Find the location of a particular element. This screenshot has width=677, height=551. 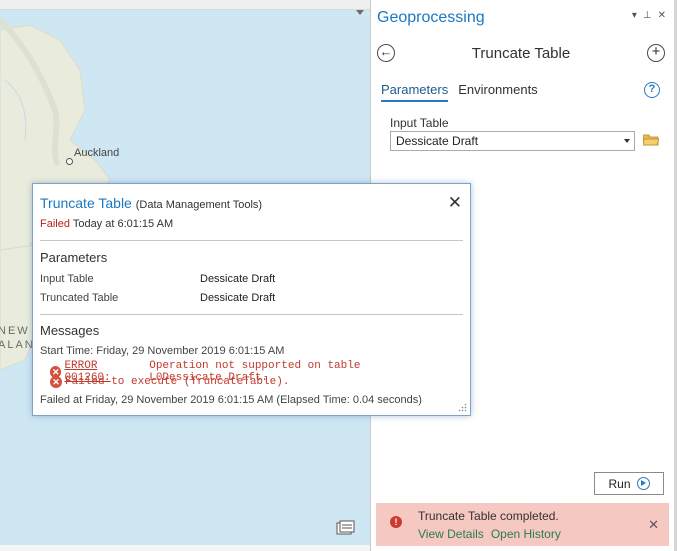

view-details-link: View Details is located at coordinates (451, 534).